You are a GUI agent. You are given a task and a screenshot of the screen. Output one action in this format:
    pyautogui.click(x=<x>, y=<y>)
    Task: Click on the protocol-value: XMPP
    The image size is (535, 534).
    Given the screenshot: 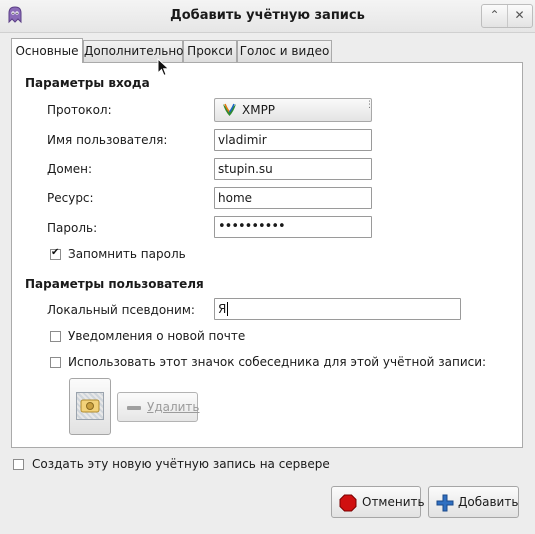 What is the action you would take?
    pyautogui.click(x=259, y=110)
    